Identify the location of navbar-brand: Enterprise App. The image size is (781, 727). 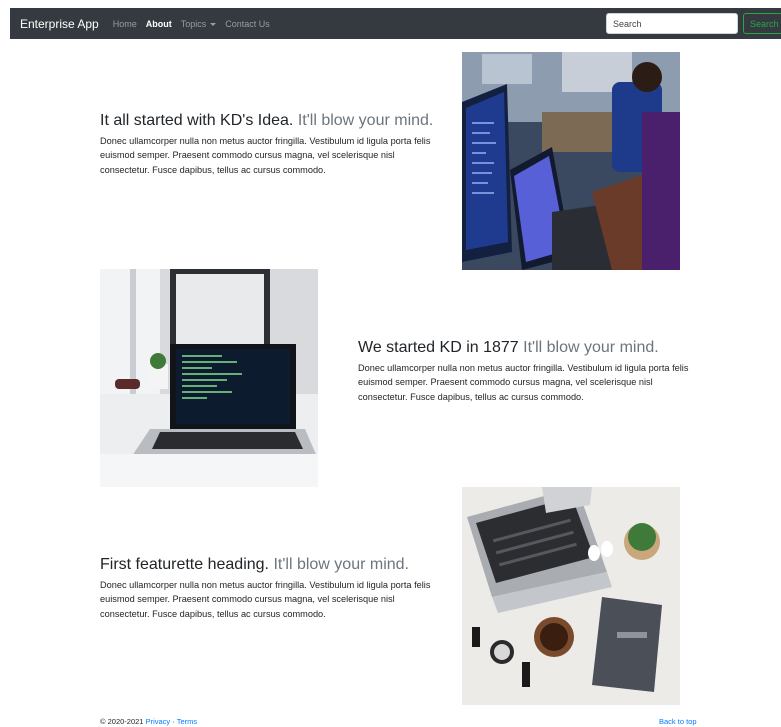
(59, 24).